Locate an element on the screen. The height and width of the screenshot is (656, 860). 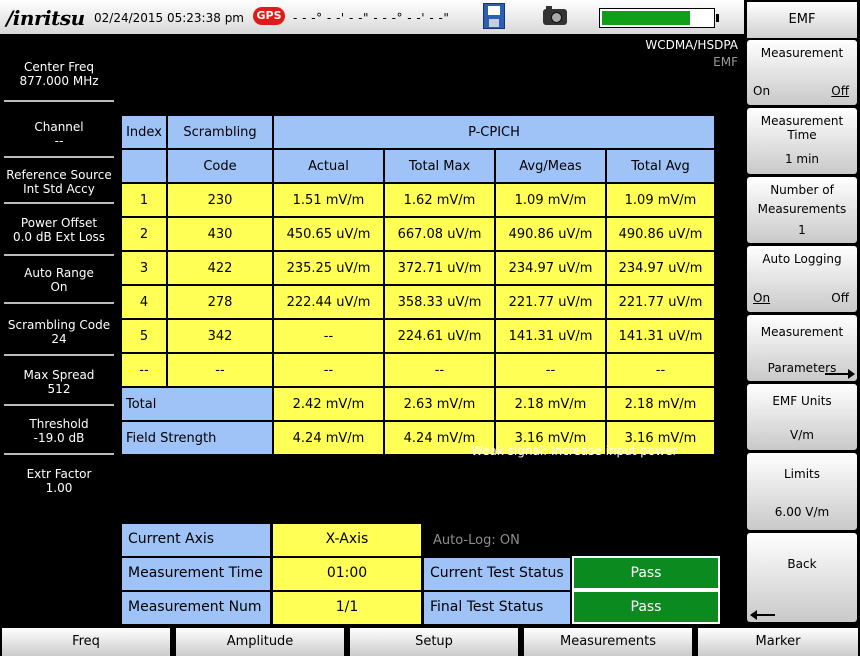
number-of-measurements-button: Number of Measurements 1 is located at coordinates (802, 210).